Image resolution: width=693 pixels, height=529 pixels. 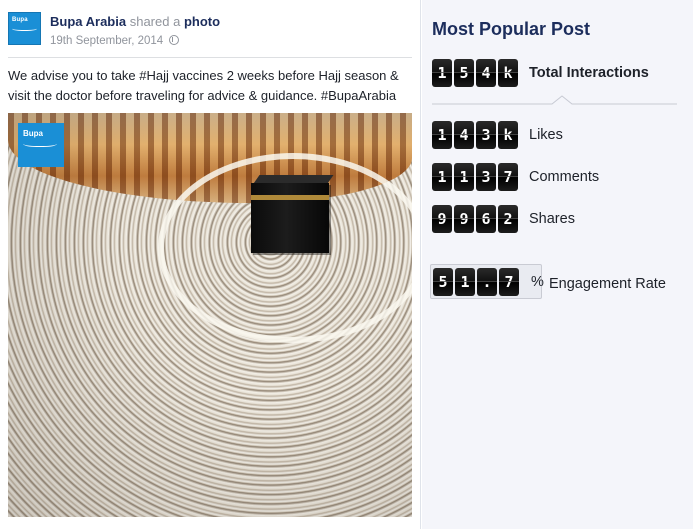 I want to click on engagement-rate-box: 51.7 %, so click(x=487, y=281).